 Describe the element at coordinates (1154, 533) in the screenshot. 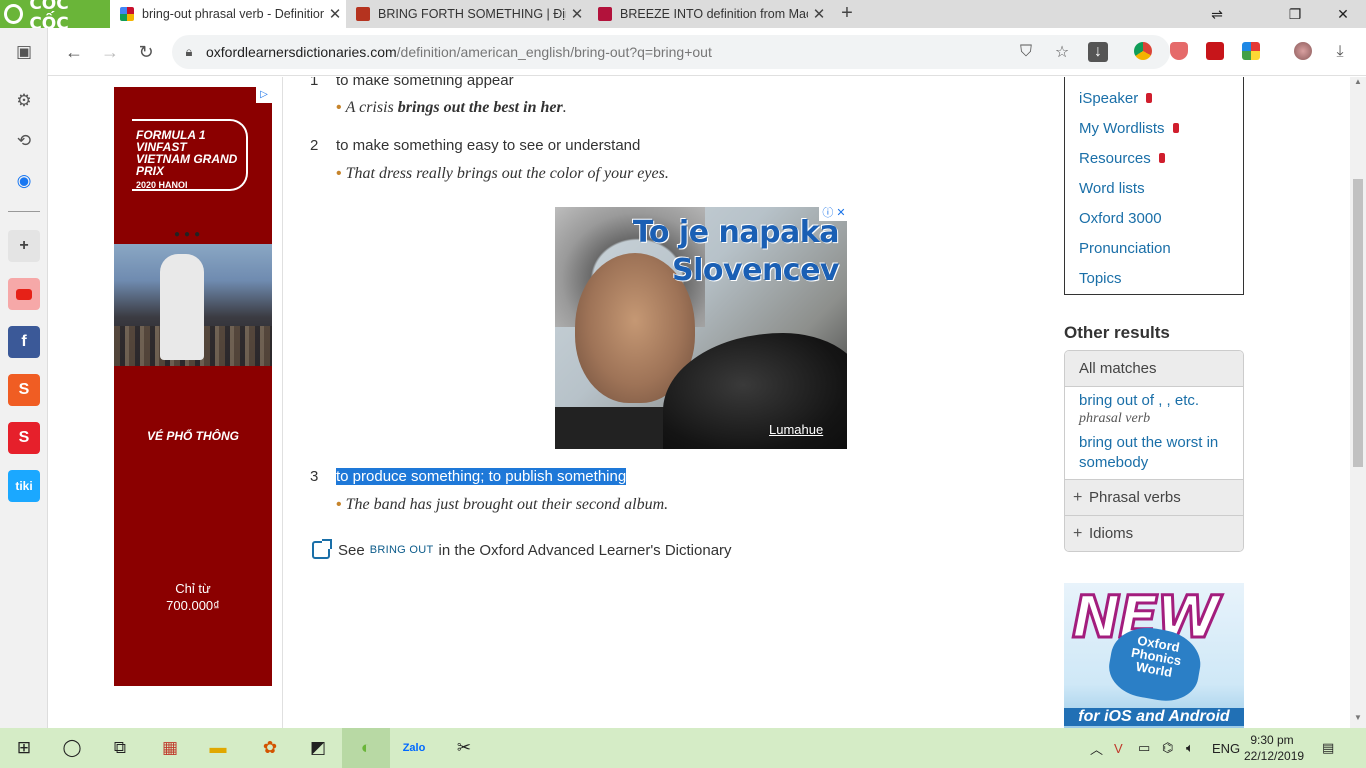

I see `group-idioms: + Idioms` at that location.